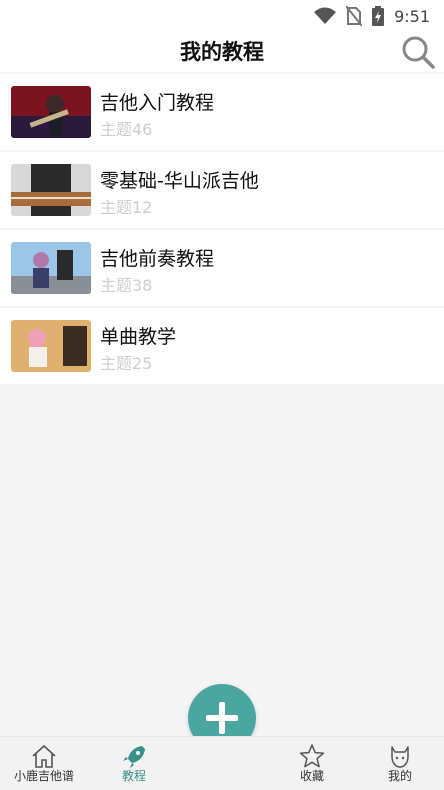 The height and width of the screenshot is (790, 444). What do you see at coordinates (157, 103) in the screenshot?
I see `list-item-title: 吉他入门教程` at bounding box center [157, 103].